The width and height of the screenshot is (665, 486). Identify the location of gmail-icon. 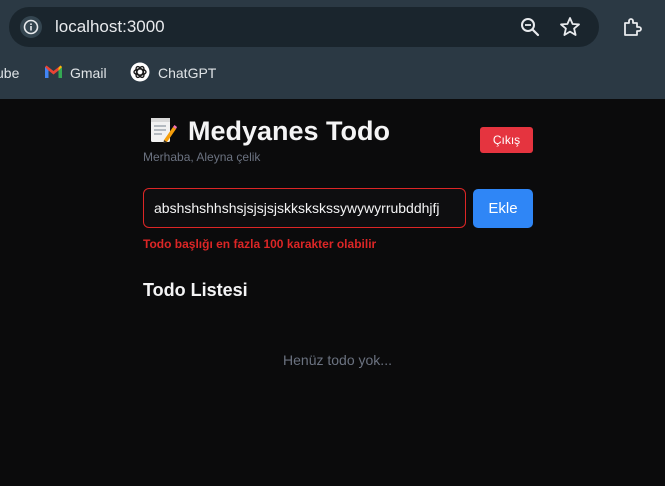
(53, 73).